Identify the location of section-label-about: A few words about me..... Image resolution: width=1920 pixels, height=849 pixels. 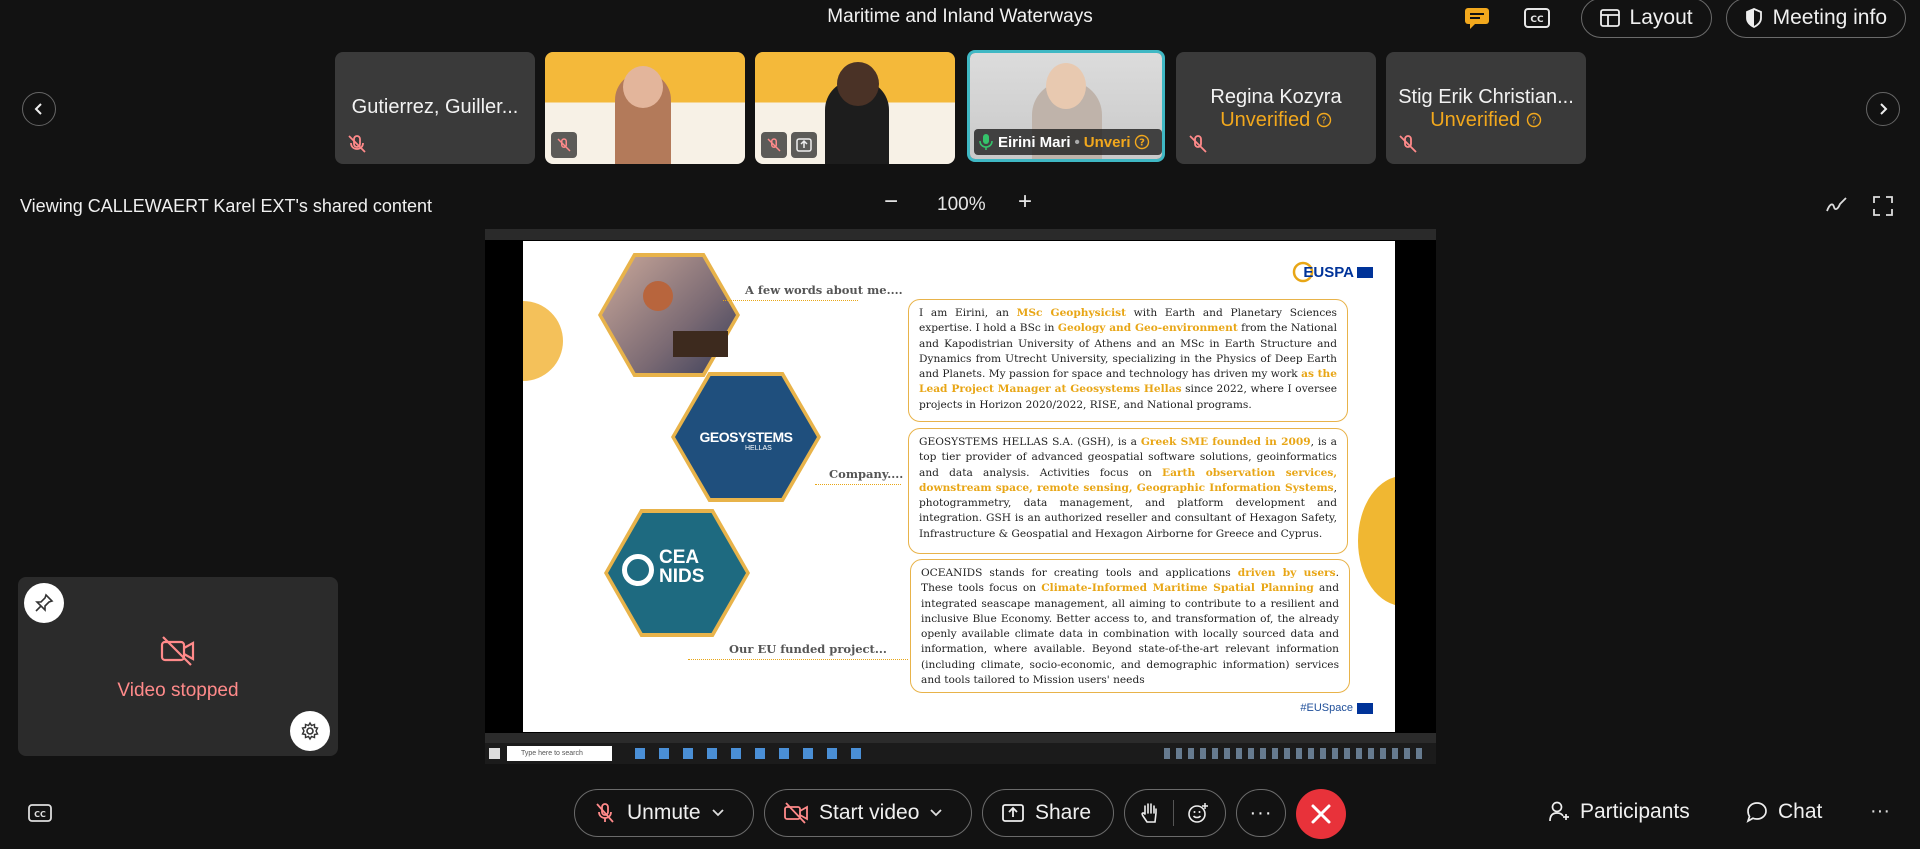
(824, 290).